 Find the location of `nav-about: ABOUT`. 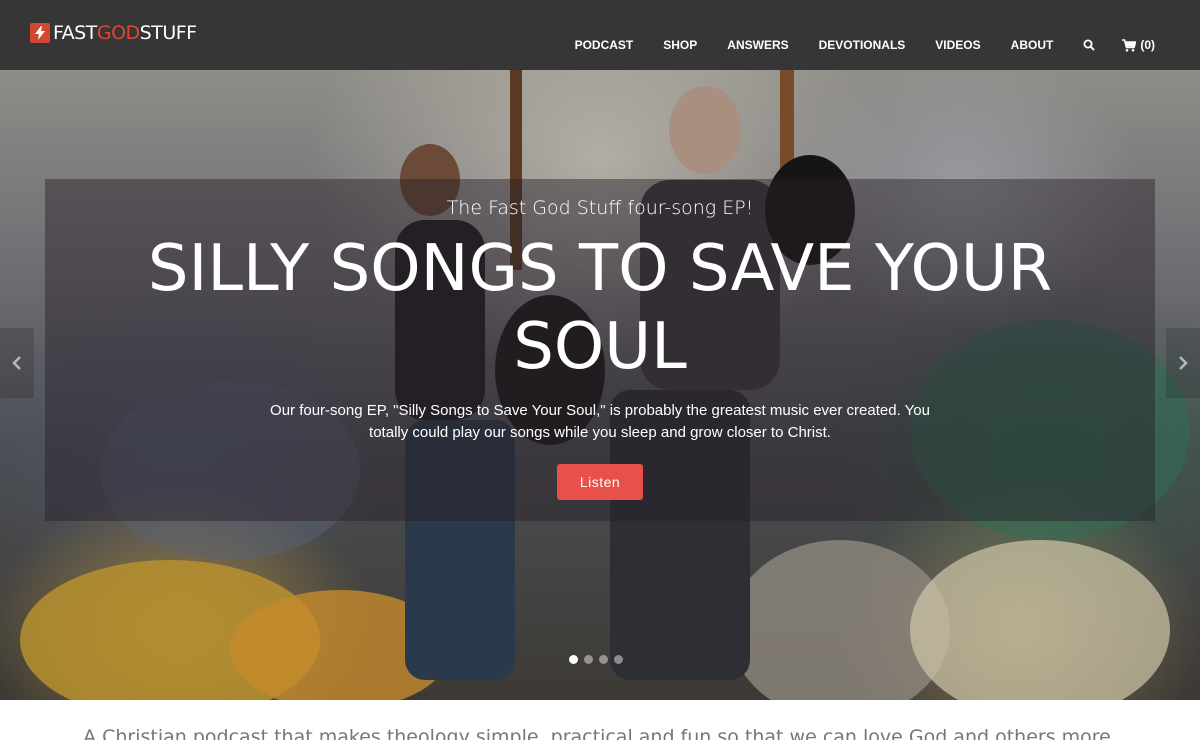

nav-about: ABOUT is located at coordinates (1032, 45).